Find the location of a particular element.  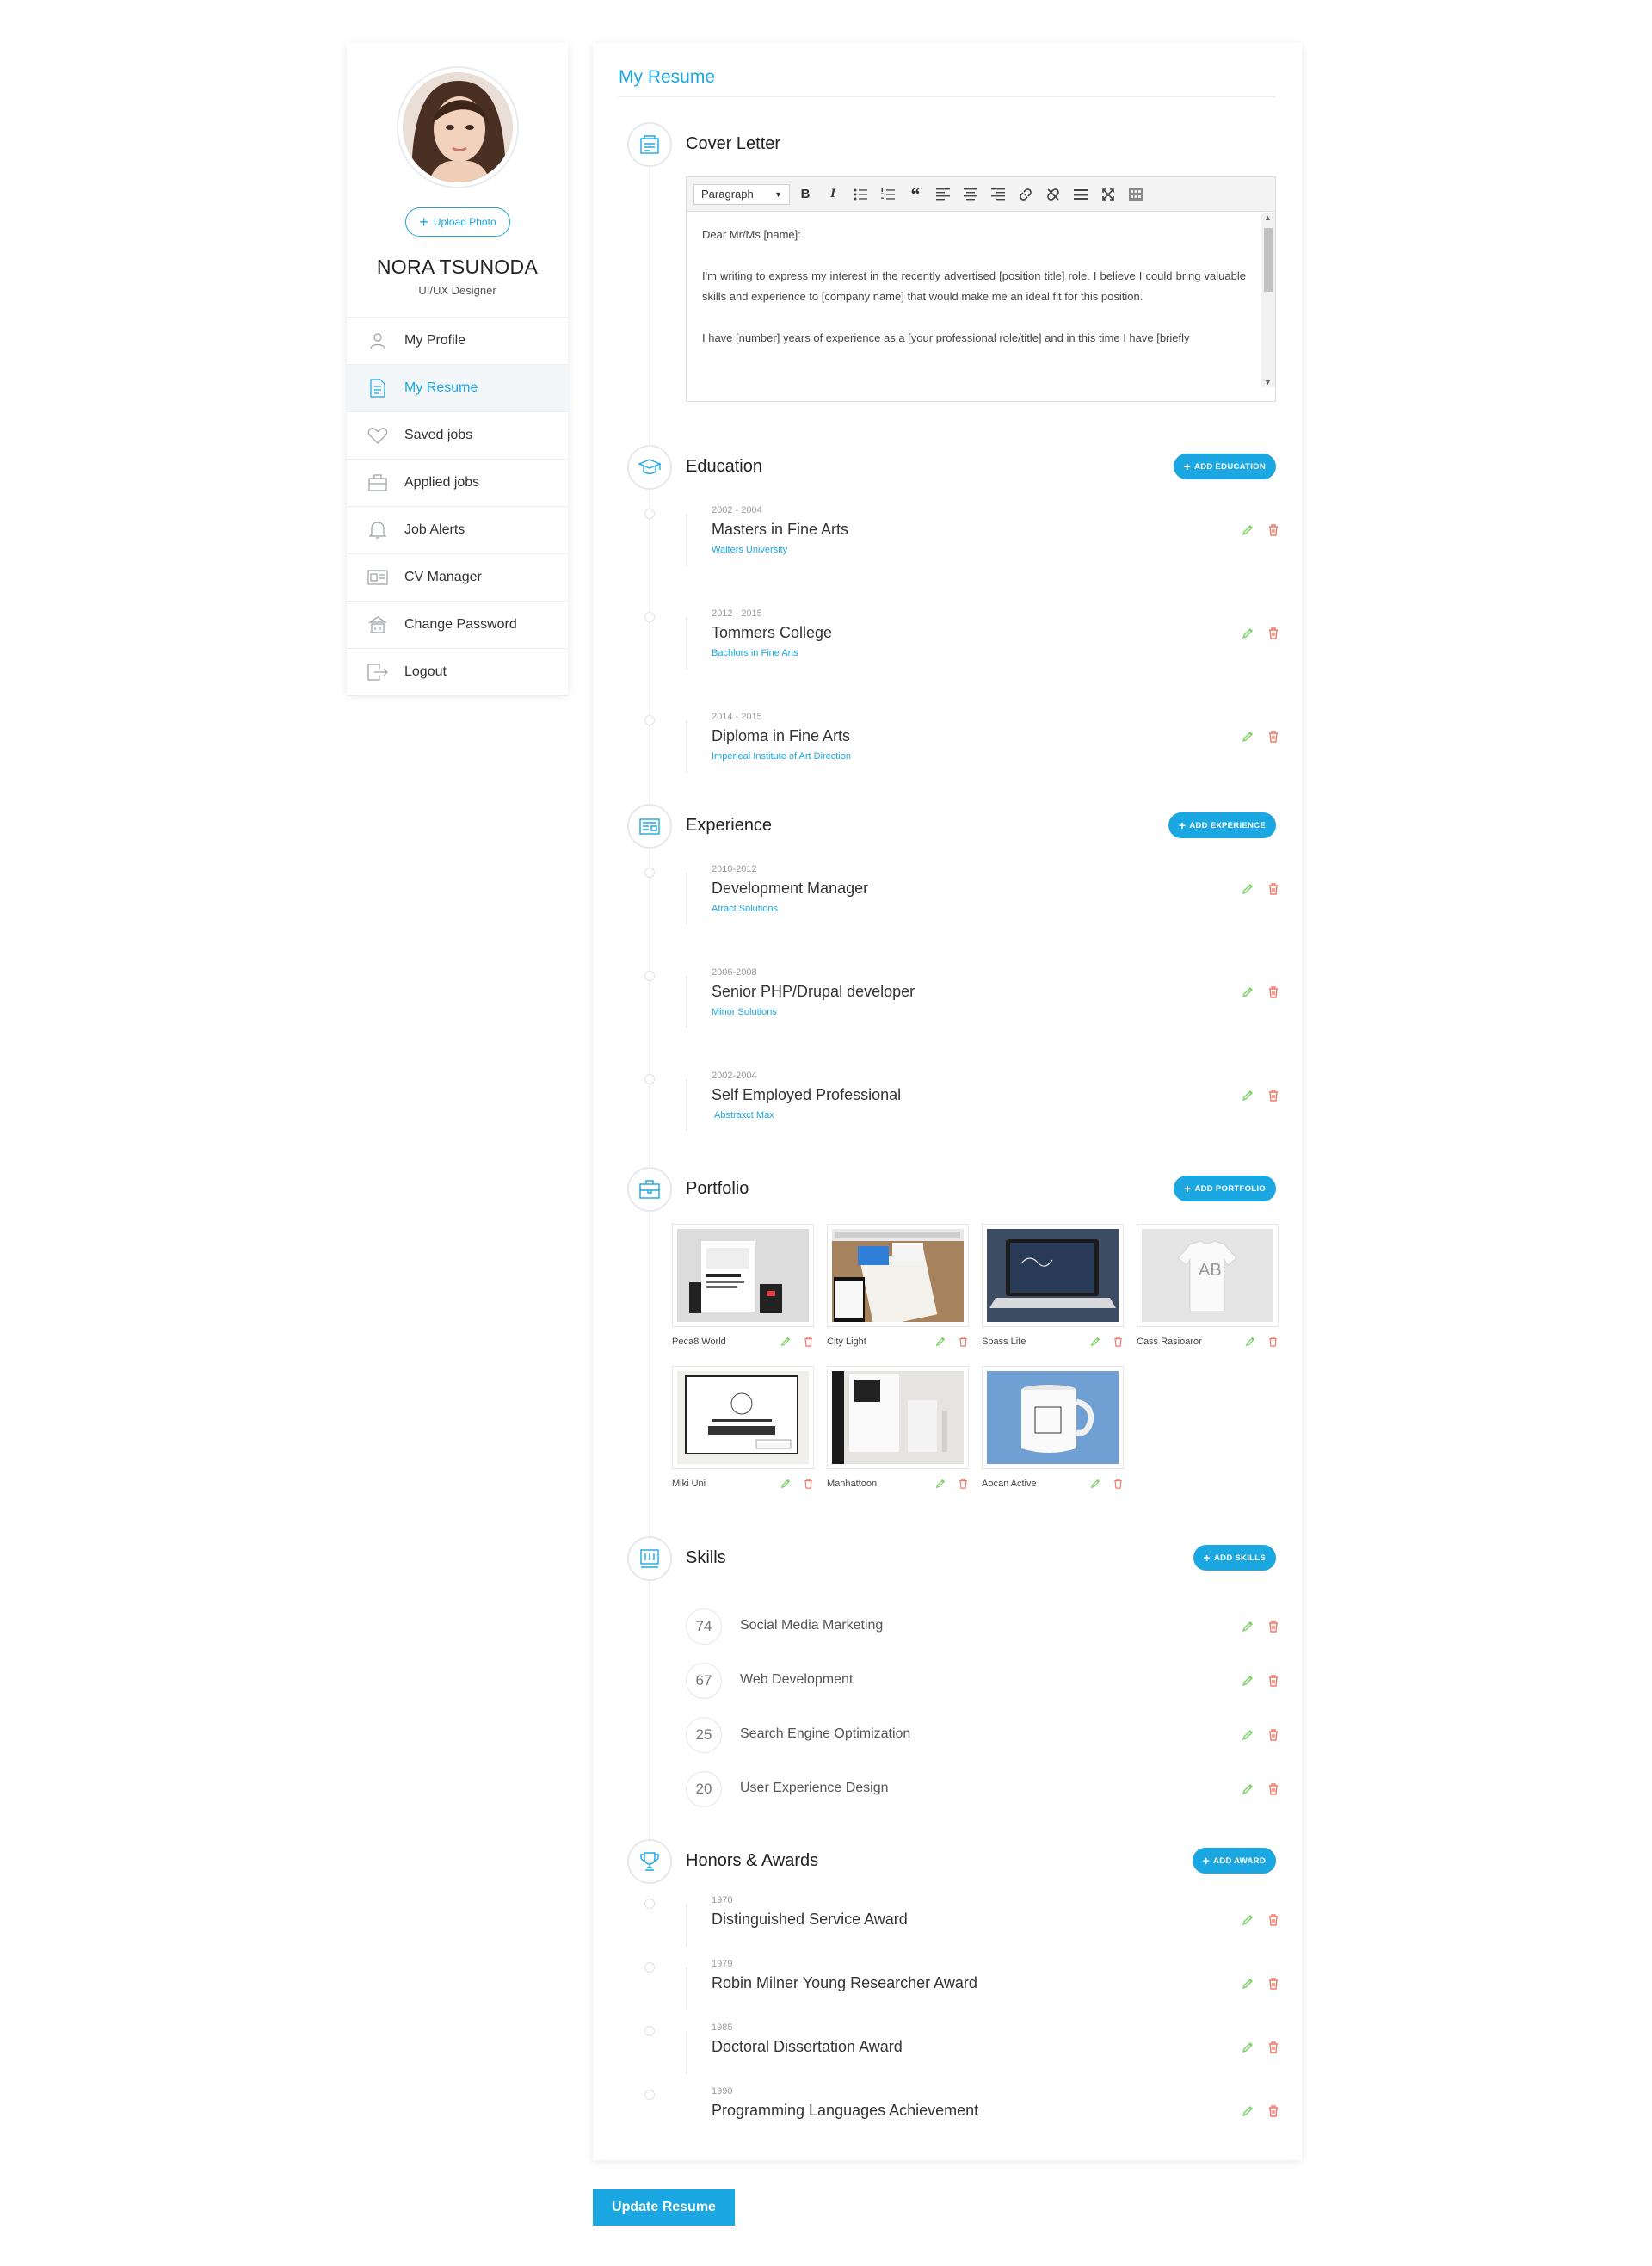

editor-scrollbar: ▲ ▼ is located at coordinates (1268, 300).